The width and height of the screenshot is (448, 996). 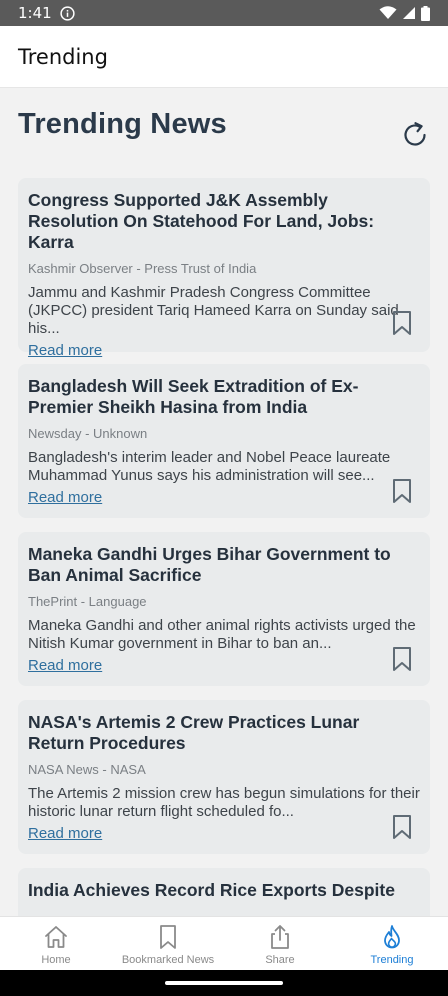 What do you see at coordinates (87, 769) in the screenshot?
I see `news-source: NASA News - NASA` at bounding box center [87, 769].